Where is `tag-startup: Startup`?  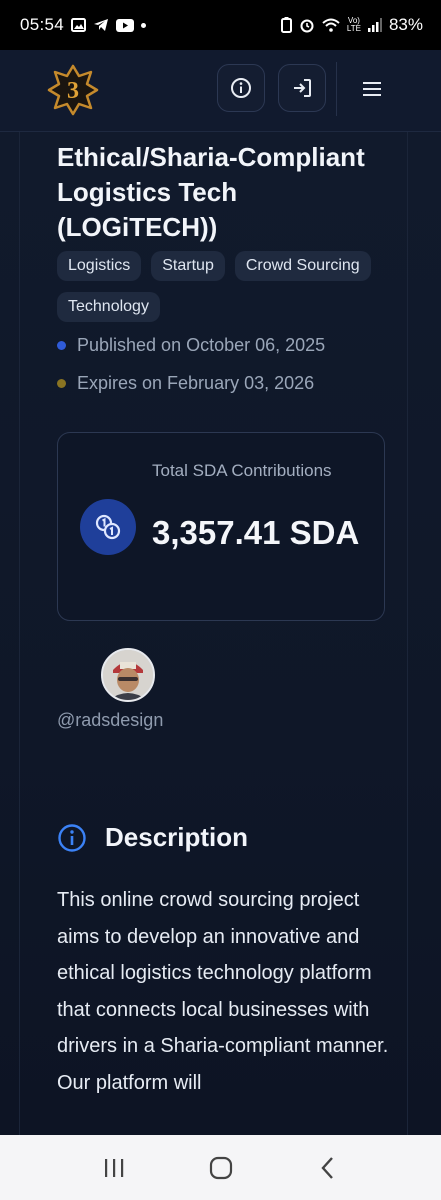
tag-startup: Startup is located at coordinates (188, 266).